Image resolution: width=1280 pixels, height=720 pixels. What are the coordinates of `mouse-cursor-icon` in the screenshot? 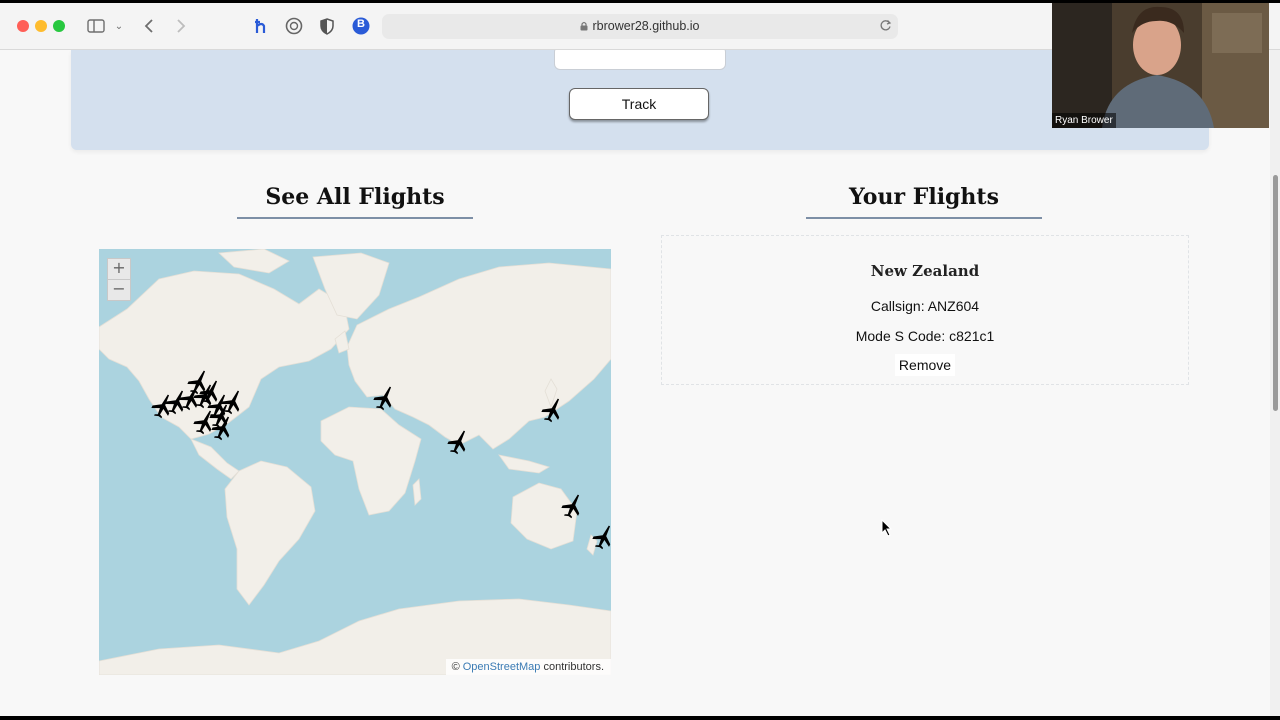 It's located at (887, 530).